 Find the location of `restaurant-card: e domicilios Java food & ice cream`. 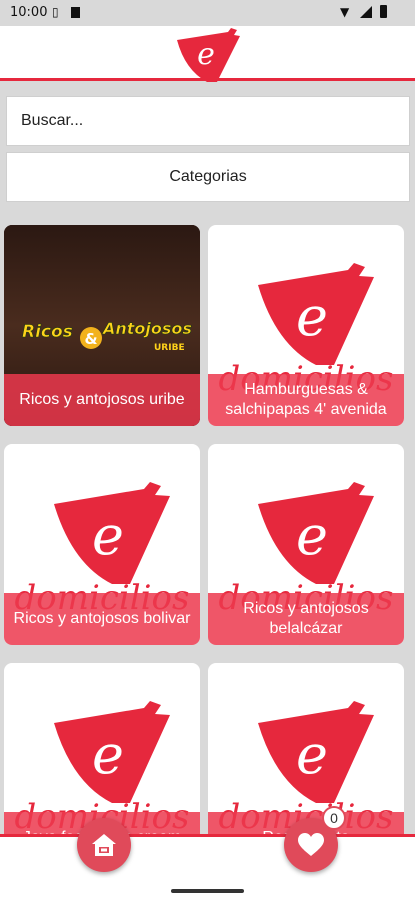

restaurant-card: e domicilios Java food & ice cream is located at coordinates (102, 748).